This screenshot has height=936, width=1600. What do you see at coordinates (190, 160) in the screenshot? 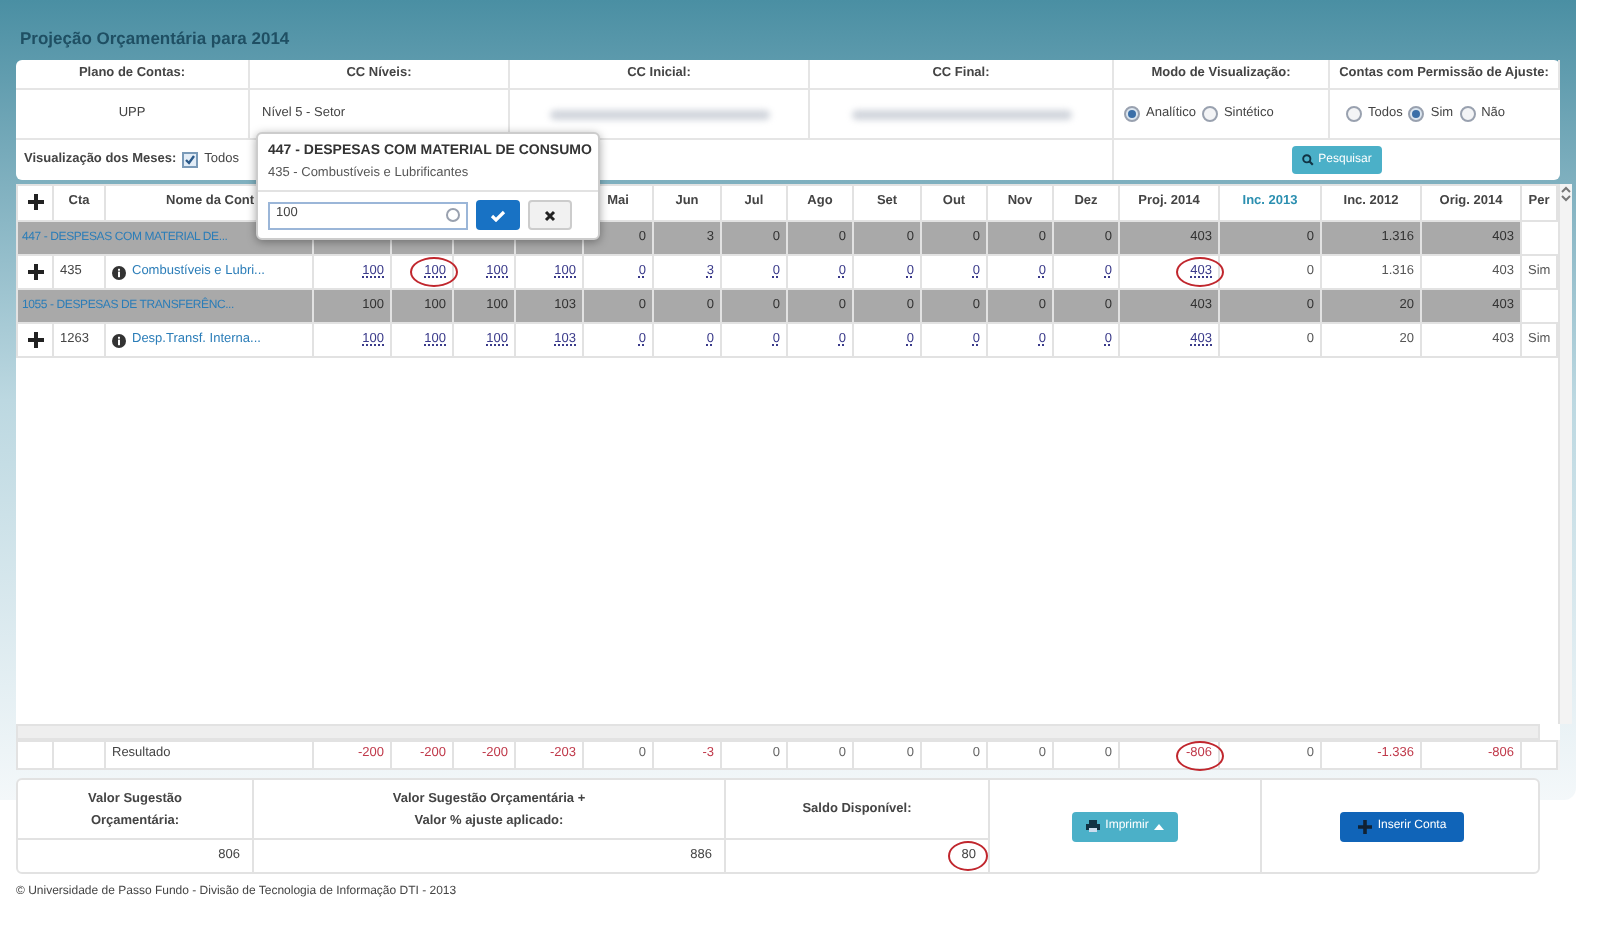
I see `checkbox` at bounding box center [190, 160].